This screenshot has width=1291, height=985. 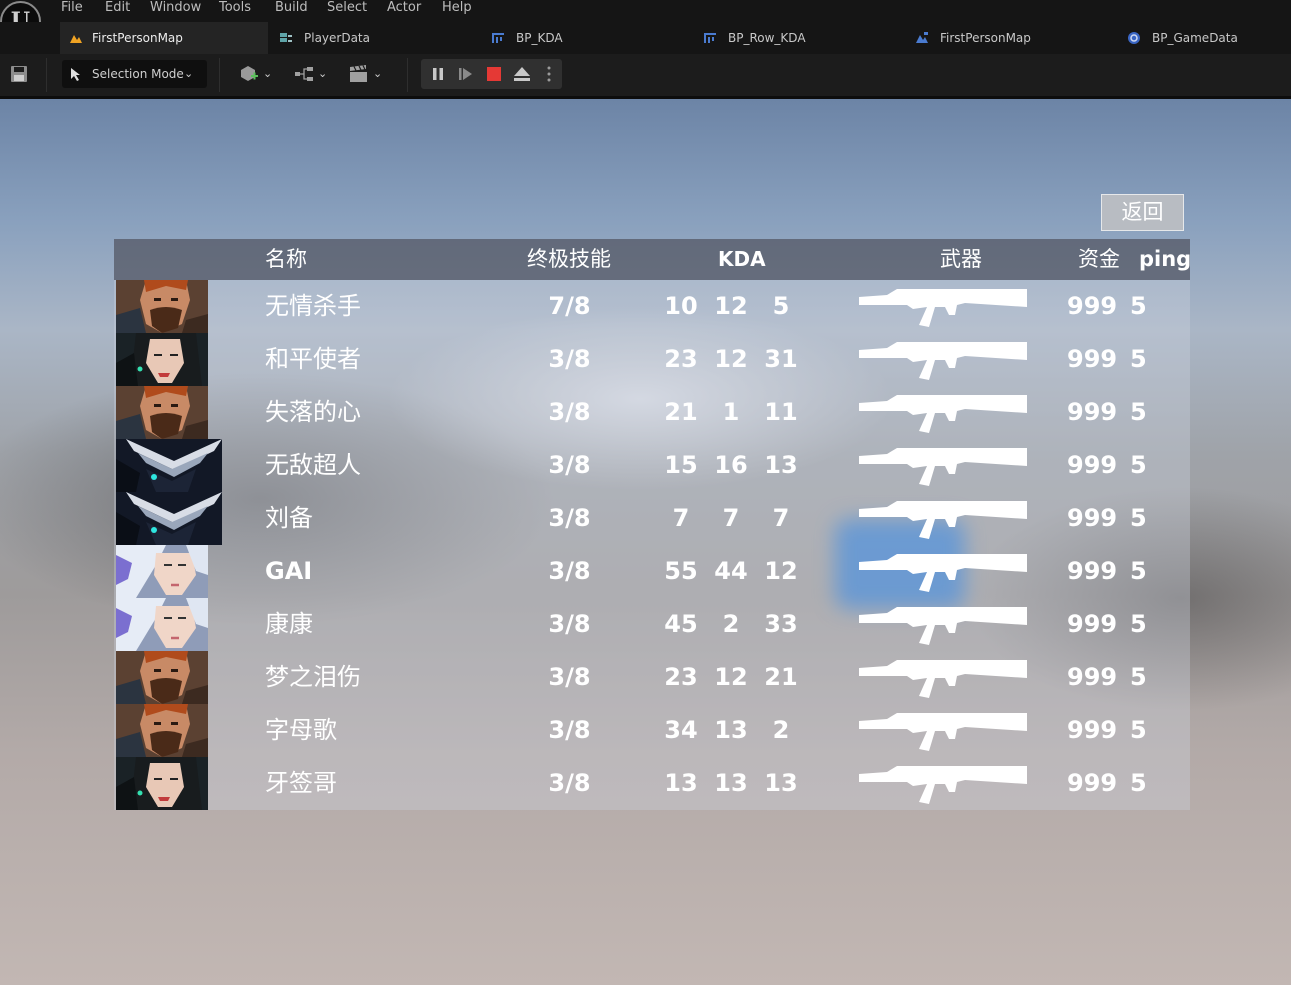 I want to click on player-name: 康康, so click(x=289, y=624).